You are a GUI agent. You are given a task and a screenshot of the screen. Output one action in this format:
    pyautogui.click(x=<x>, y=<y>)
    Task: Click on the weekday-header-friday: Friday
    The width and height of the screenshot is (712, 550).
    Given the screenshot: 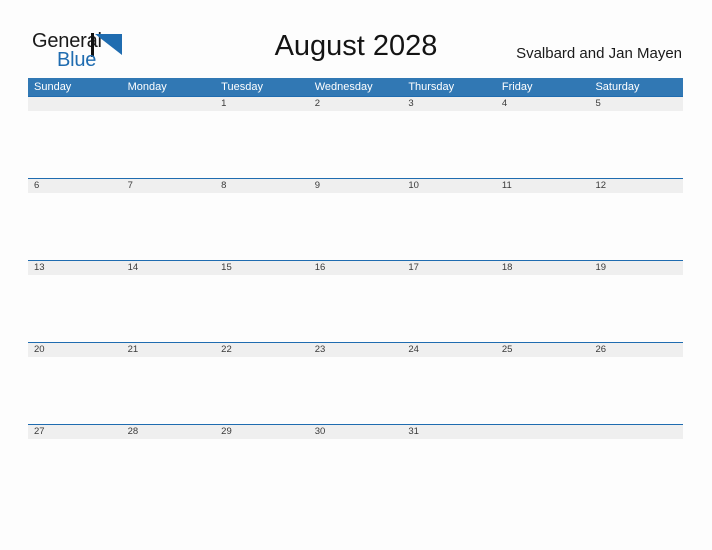 What is the action you would take?
    pyautogui.click(x=517, y=87)
    